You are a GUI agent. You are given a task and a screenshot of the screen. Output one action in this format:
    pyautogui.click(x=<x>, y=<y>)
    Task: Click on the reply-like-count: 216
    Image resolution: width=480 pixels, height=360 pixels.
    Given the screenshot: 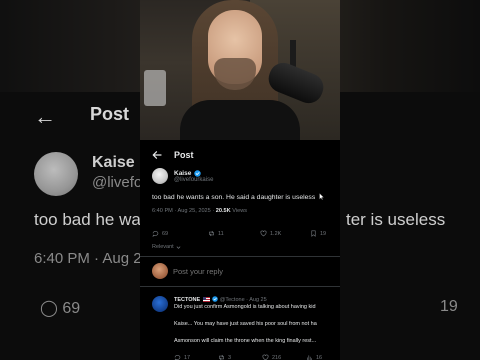 What is the action you would take?
    pyautogui.click(x=277, y=357)
    